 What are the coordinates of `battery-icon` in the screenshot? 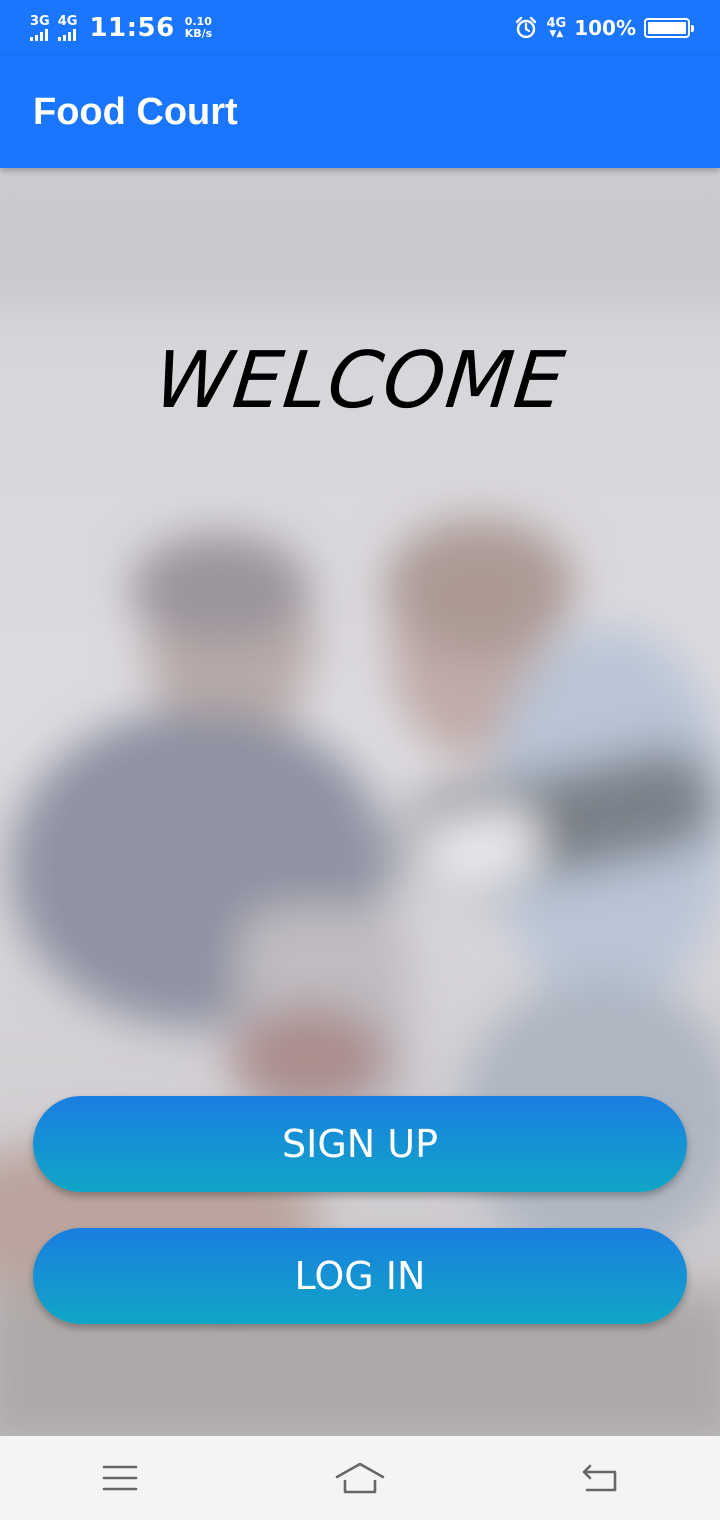 It's located at (669, 28).